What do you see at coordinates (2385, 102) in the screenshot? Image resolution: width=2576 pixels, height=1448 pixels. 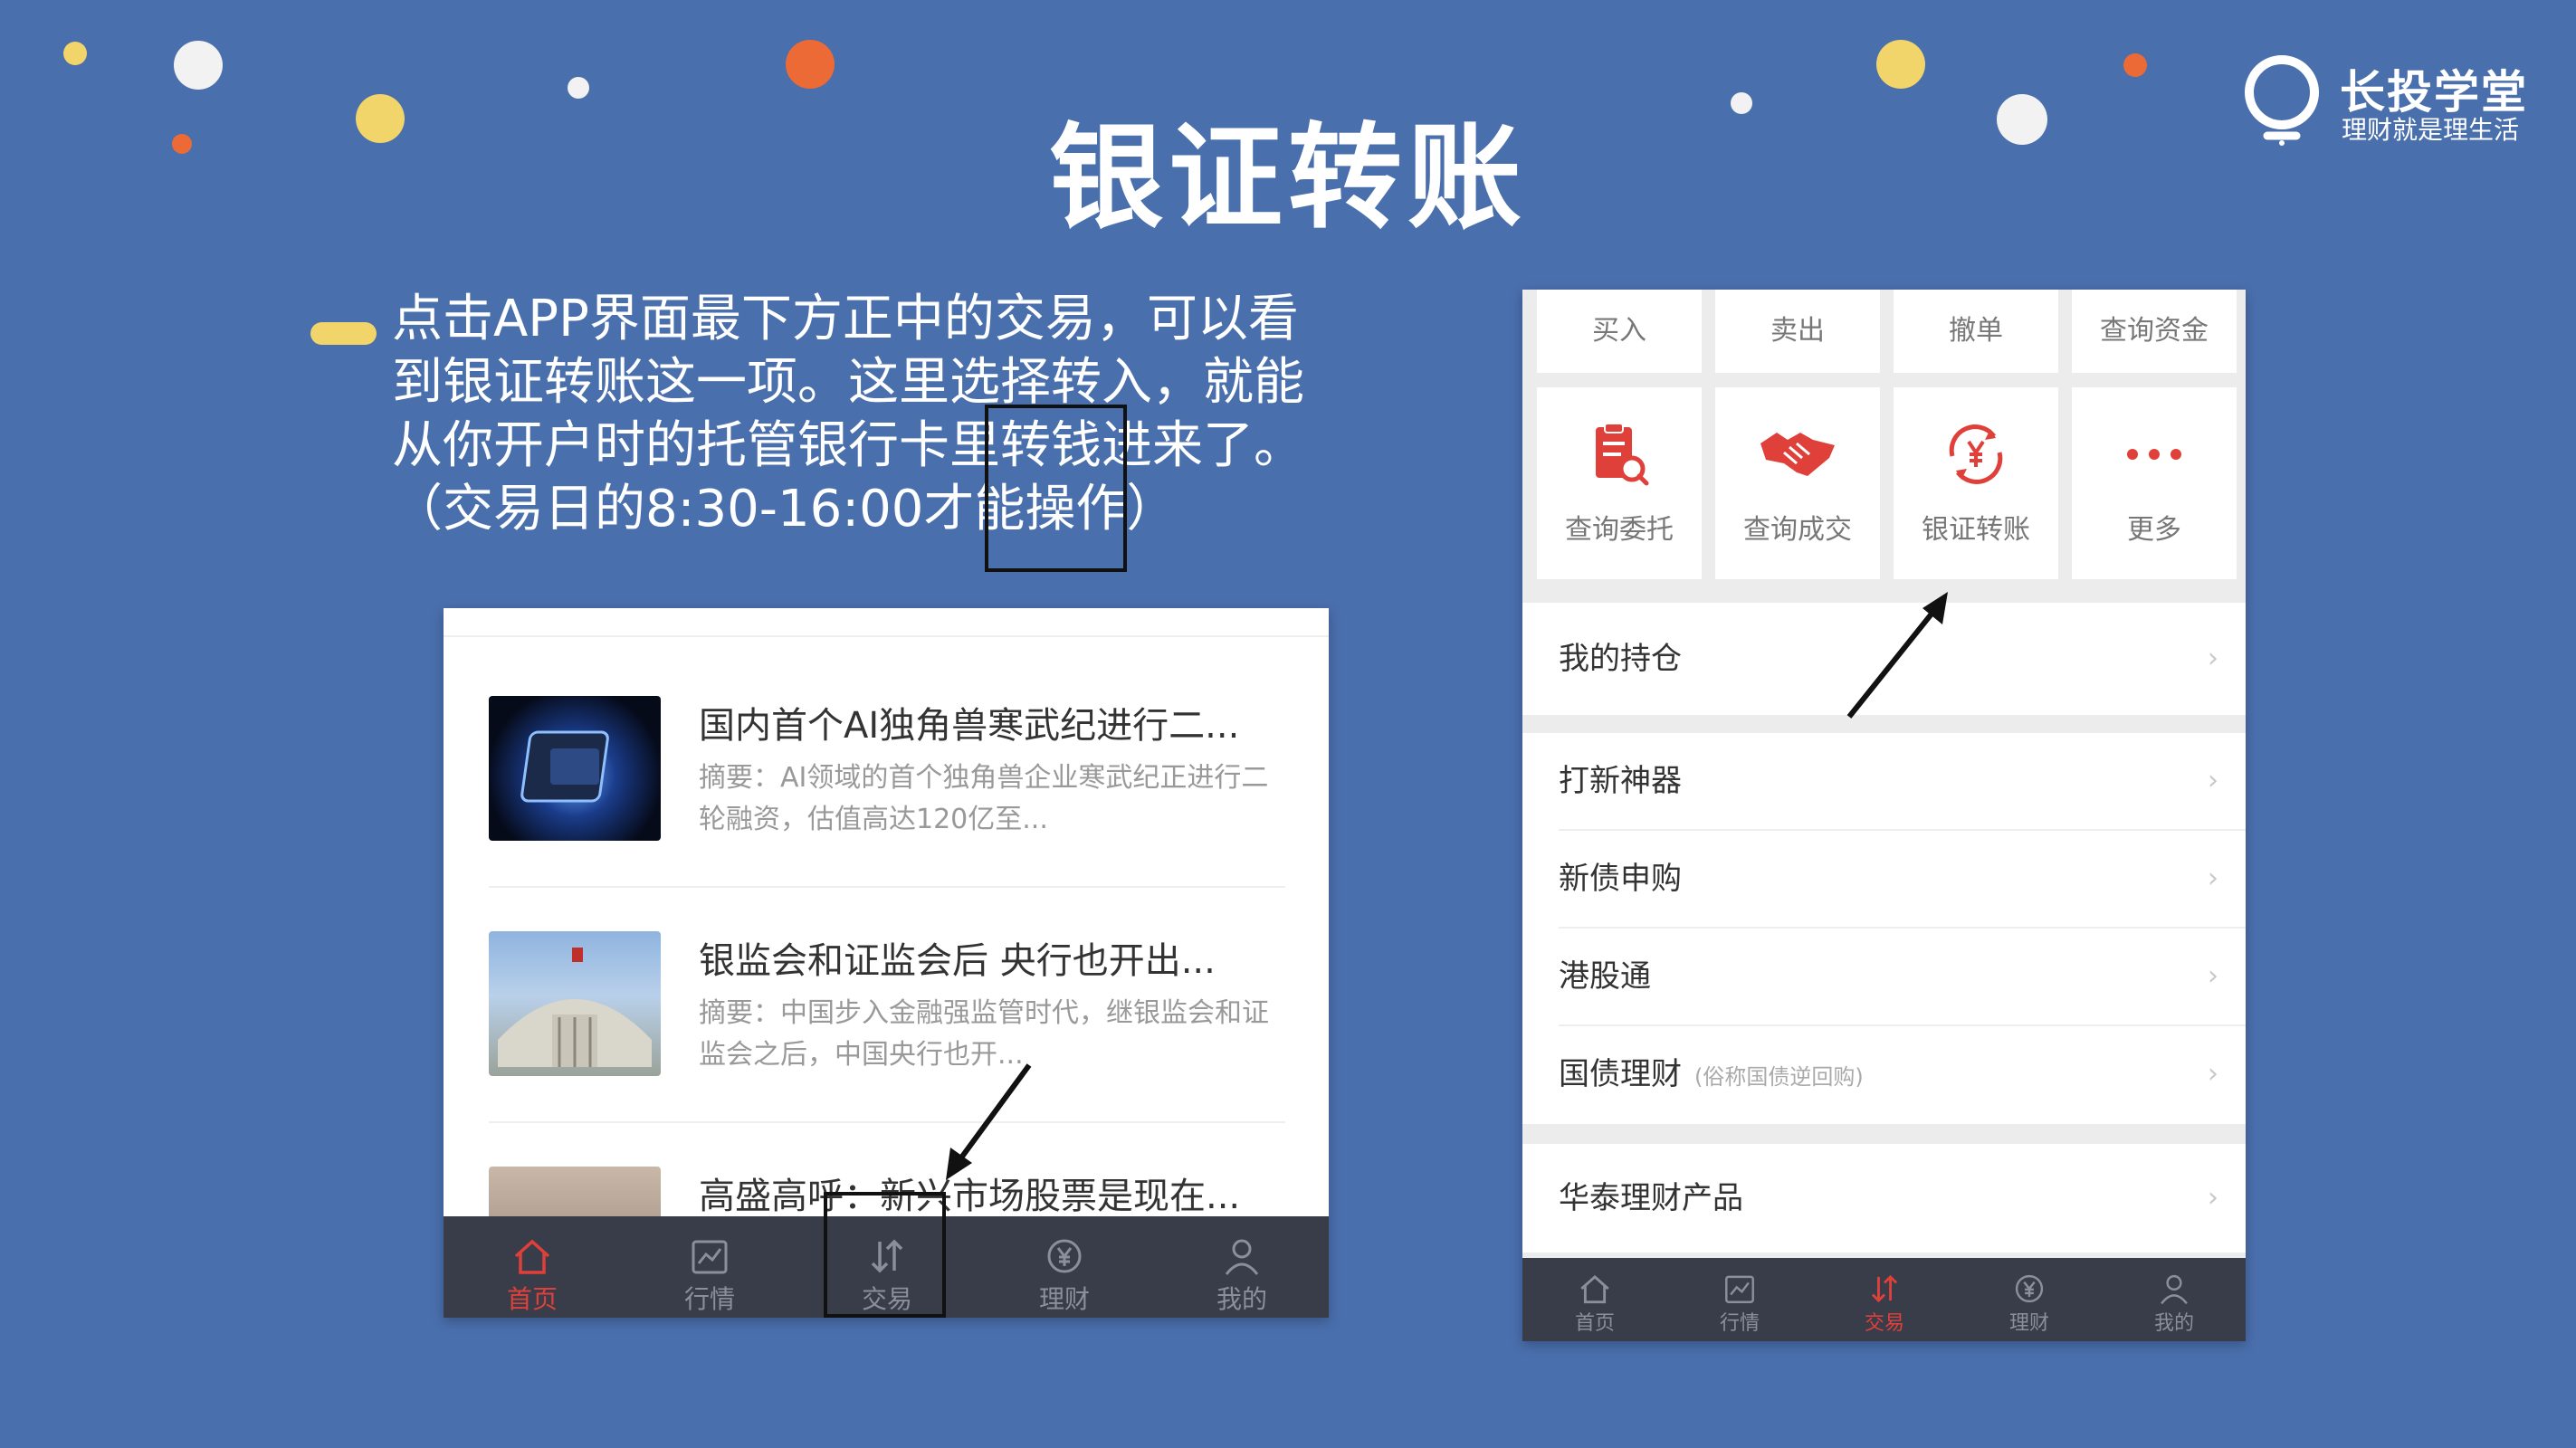 I see `brand-logo: 长投学堂 理财就是理生活` at bounding box center [2385, 102].